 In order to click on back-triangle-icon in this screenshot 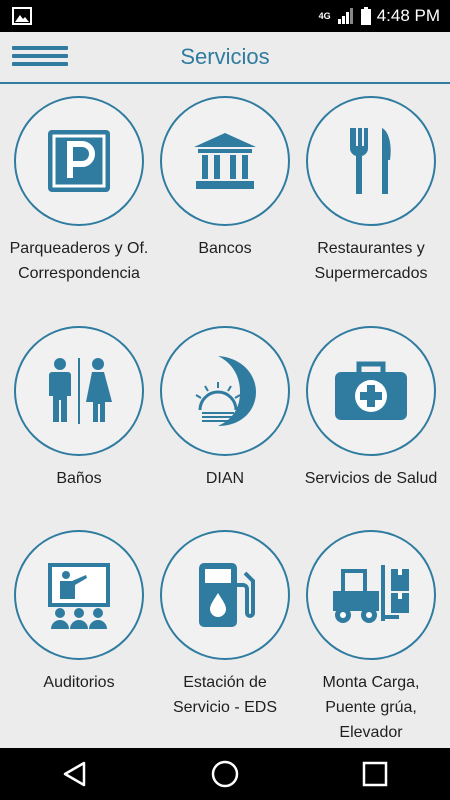, I will do `click(74, 774)`.